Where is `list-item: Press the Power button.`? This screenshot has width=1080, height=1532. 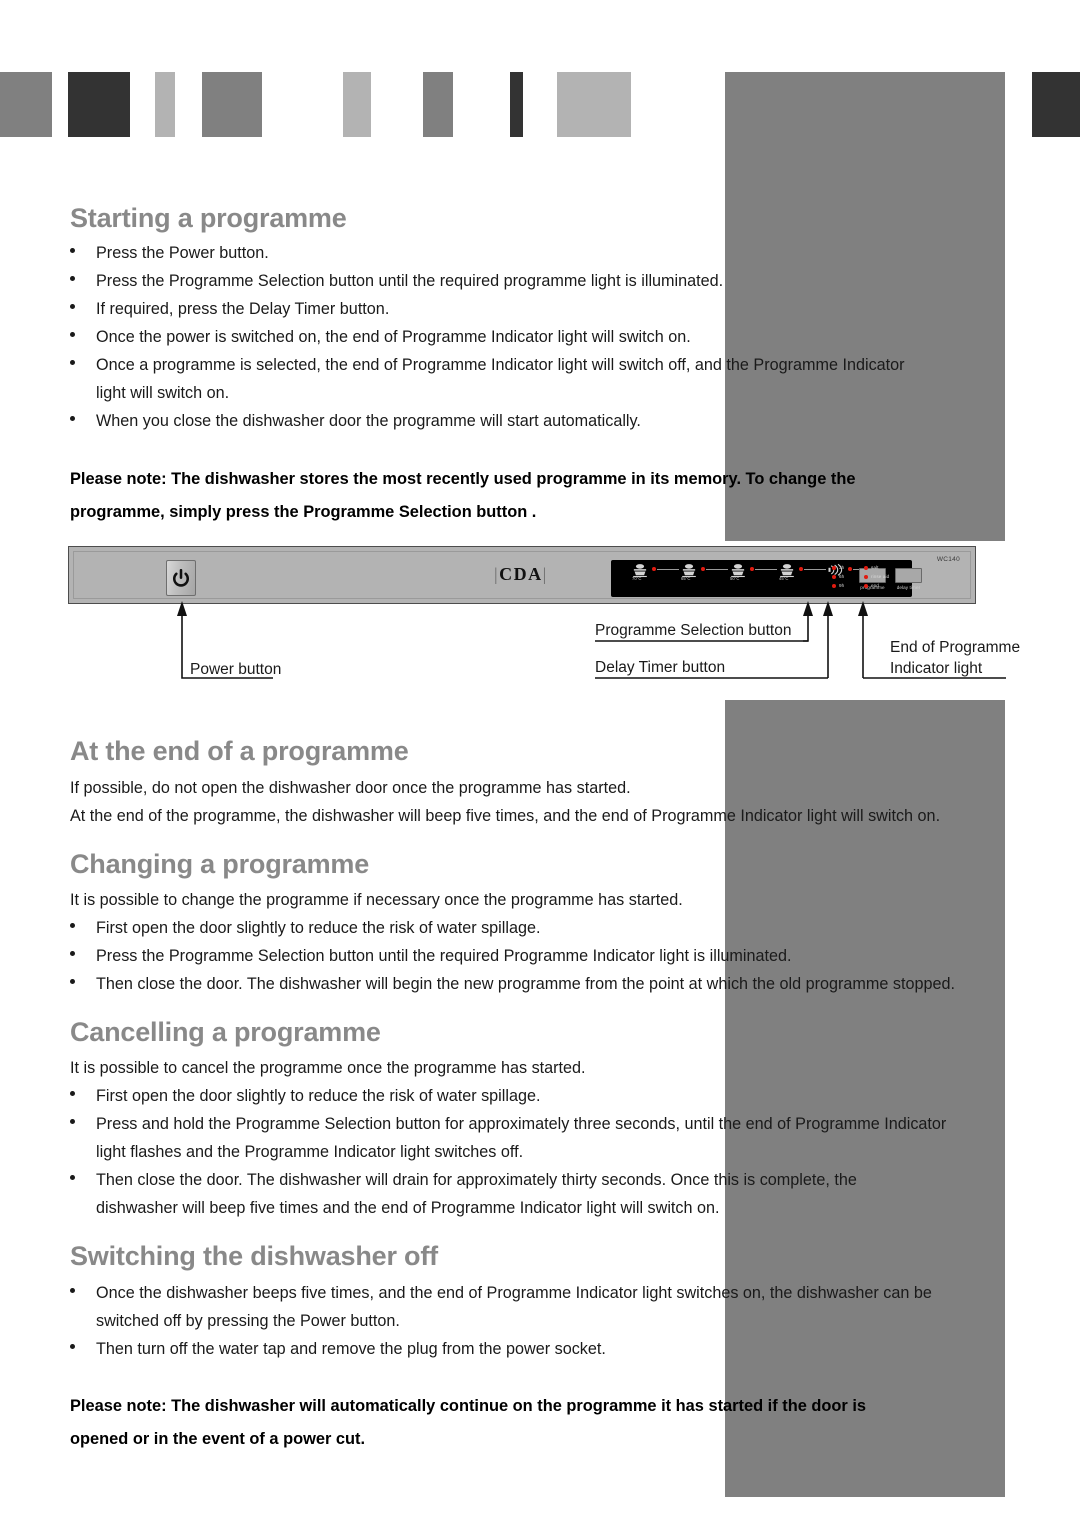
list-item: Press the Power button. is located at coordinates (169, 253).